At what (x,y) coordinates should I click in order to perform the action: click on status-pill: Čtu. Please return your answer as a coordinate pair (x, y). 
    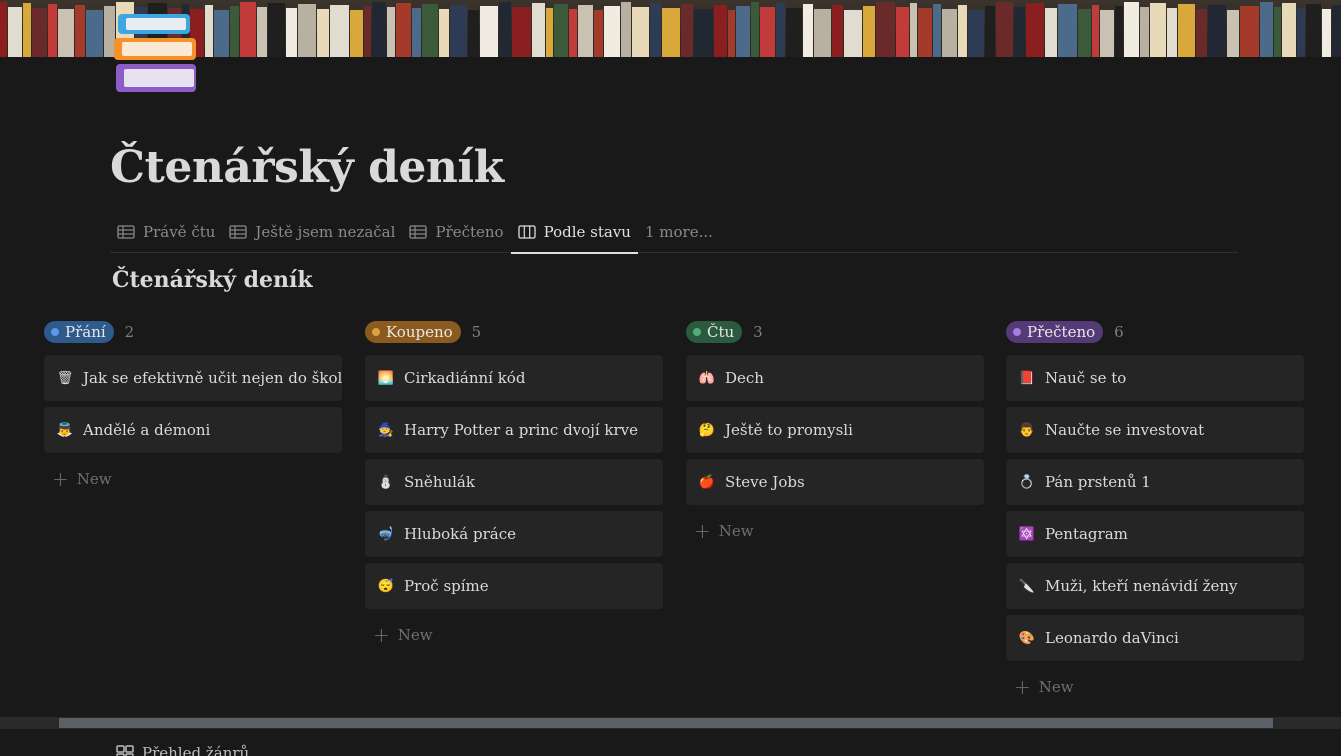
    Looking at the image, I should click on (714, 332).